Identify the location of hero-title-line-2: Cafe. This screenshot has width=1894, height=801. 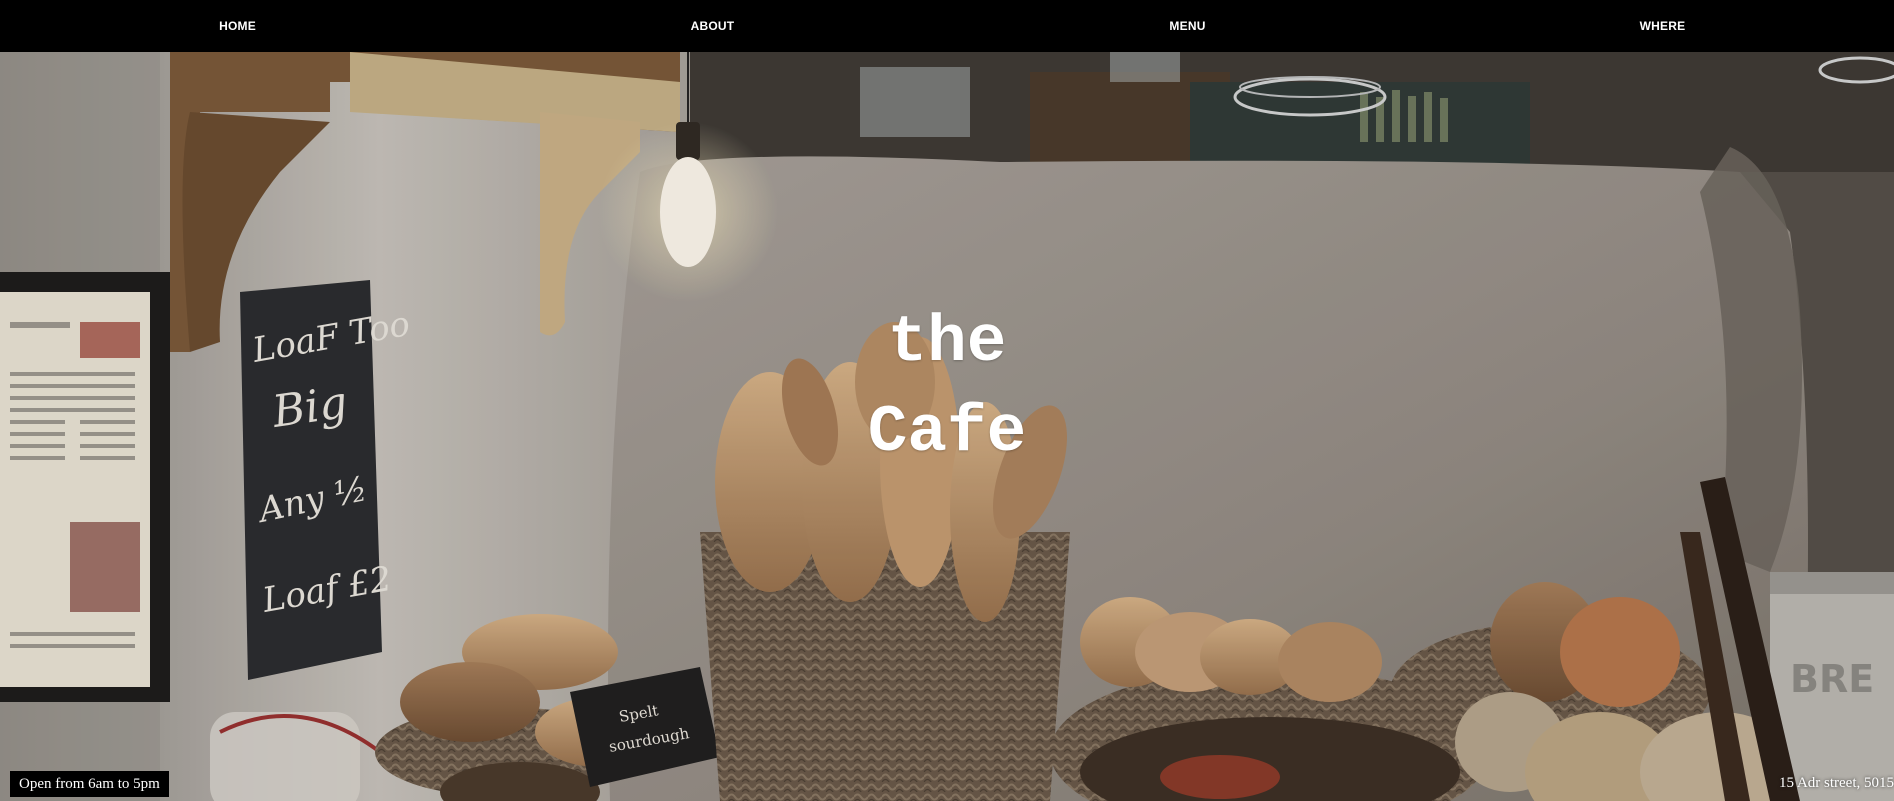
(947, 432).